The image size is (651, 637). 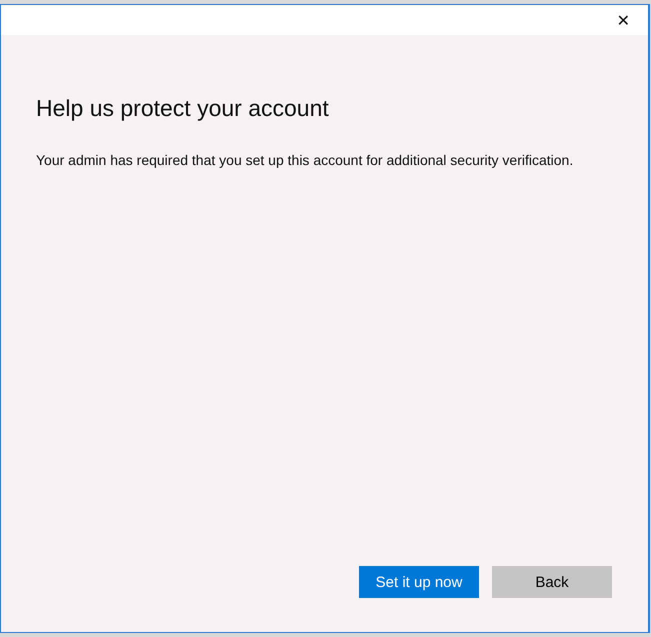 What do you see at coordinates (419, 582) in the screenshot?
I see `setup-button: Set it up now` at bounding box center [419, 582].